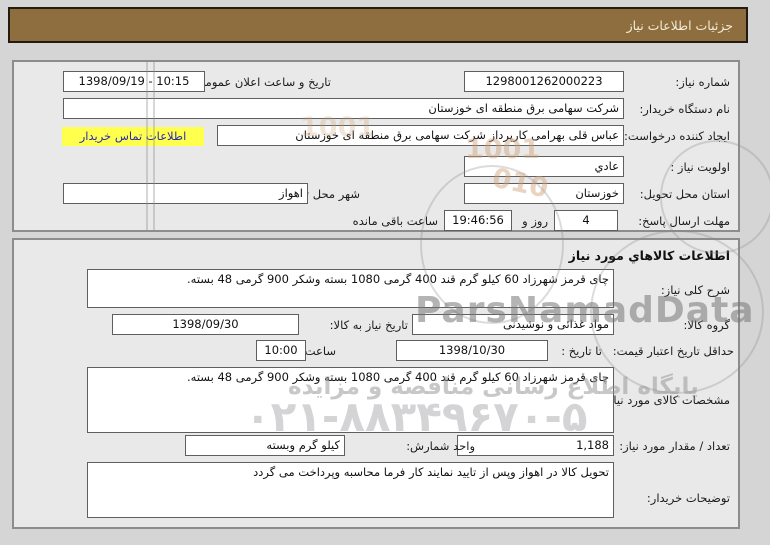 The width and height of the screenshot is (770, 545). I want to click on goods-section-title: اطلاعات کالاهاي مورد نیاز, so click(649, 255).